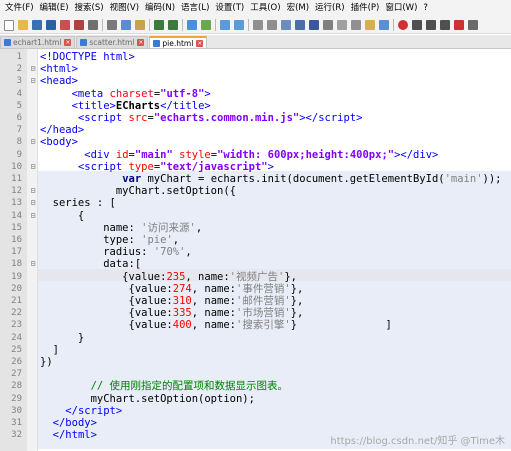  I want to click on code-line: 12 ⊟ myChart.setOption({, so click(255, 191).